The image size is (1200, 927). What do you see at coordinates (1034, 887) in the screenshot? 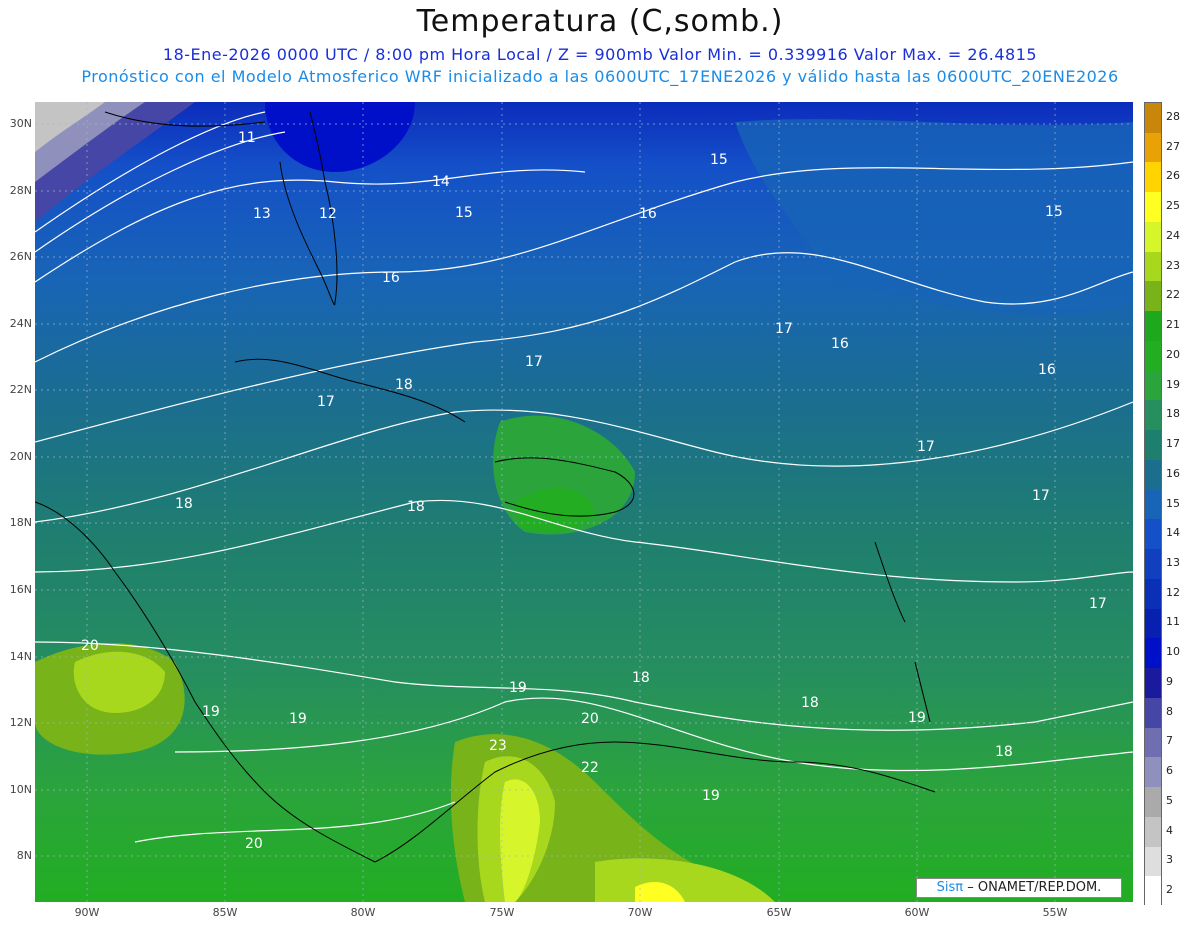
I see `credit-text: – ONAMET/REP.DOM.` at bounding box center [1034, 887].